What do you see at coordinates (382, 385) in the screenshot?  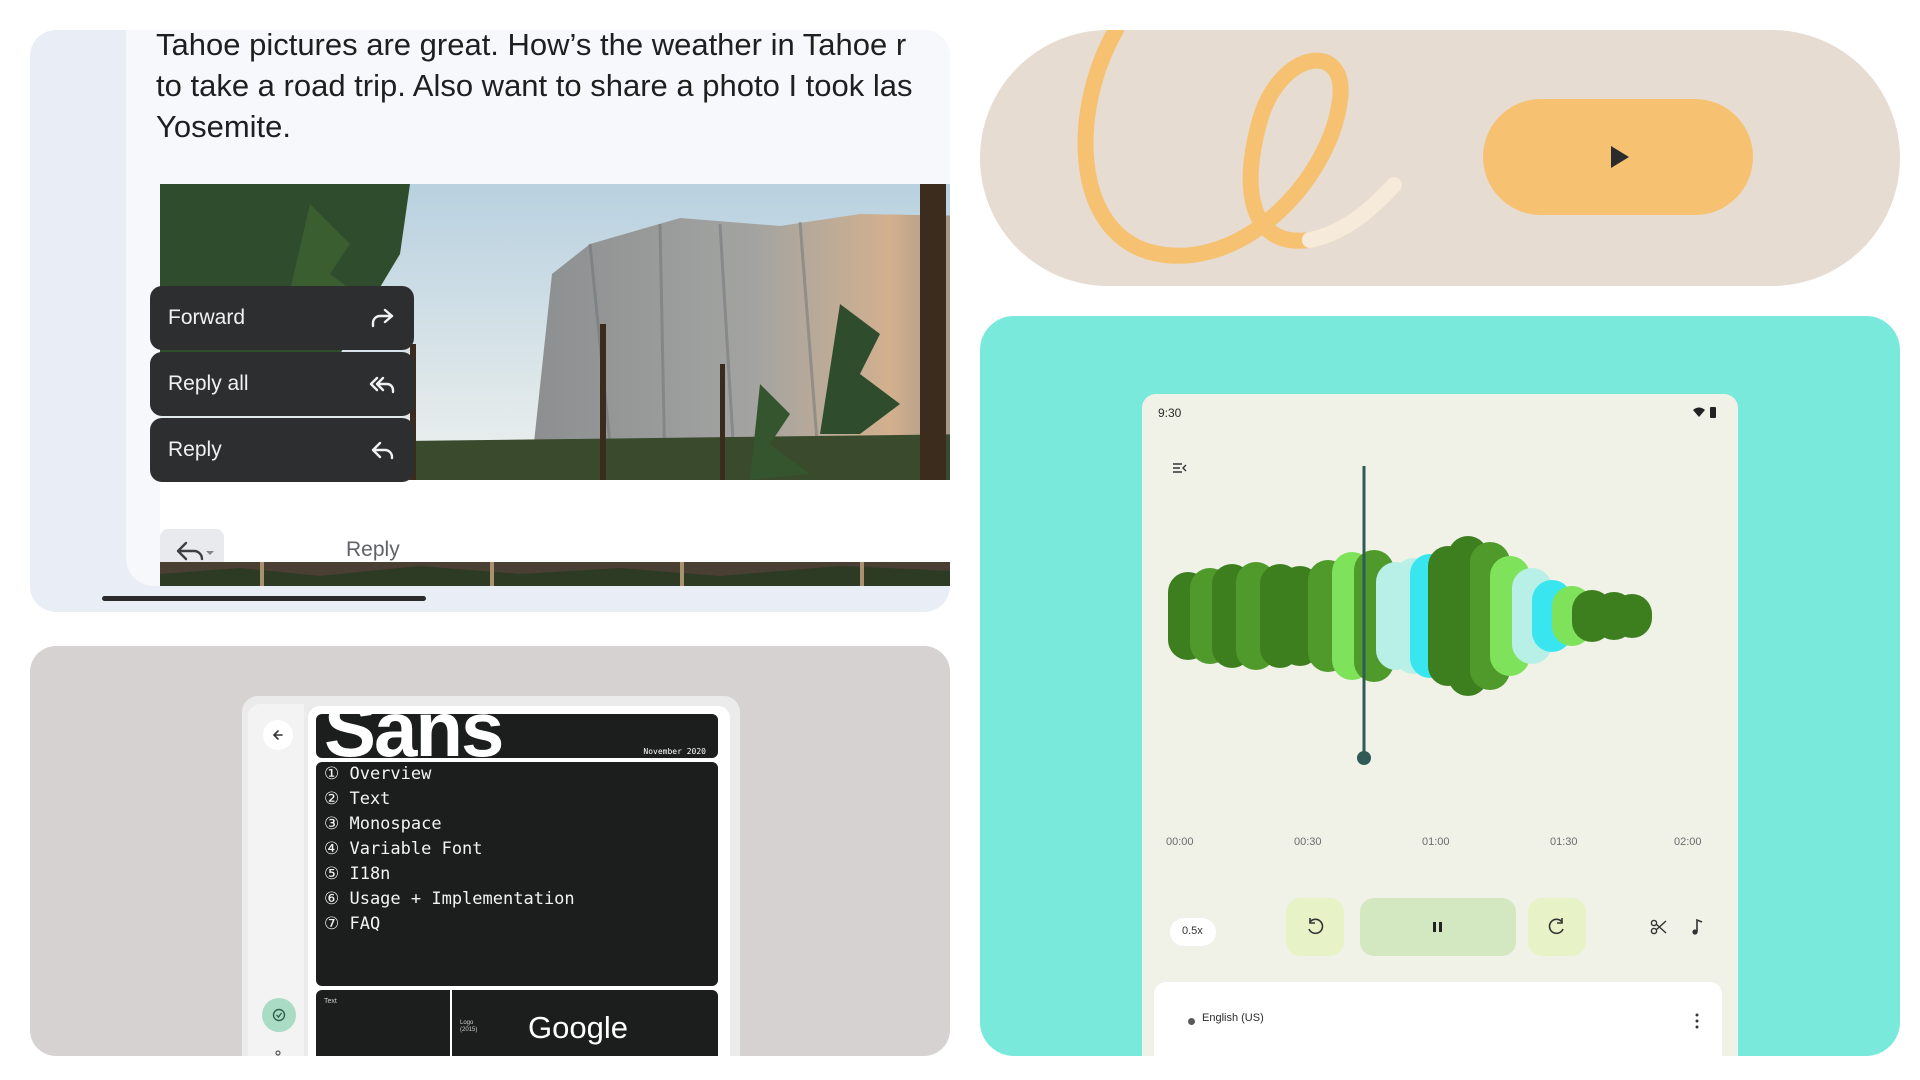 I see `reply-all-icon` at bounding box center [382, 385].